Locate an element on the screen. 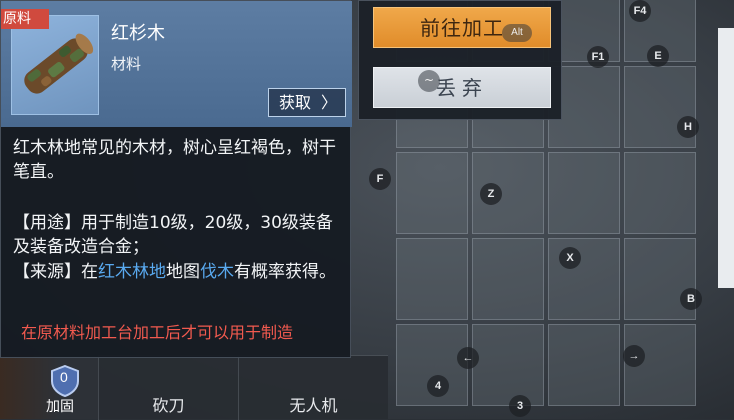  tool-bar: 砍刀 无人机 is located at coordinates (243, 387).